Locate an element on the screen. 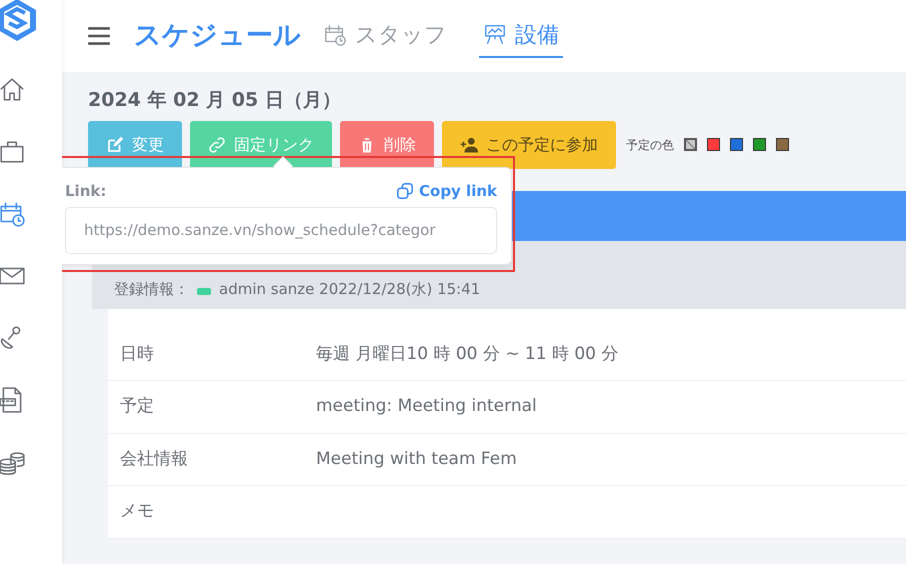 The image size is (906, 564). link-icon is located at coordinates (217, 145).